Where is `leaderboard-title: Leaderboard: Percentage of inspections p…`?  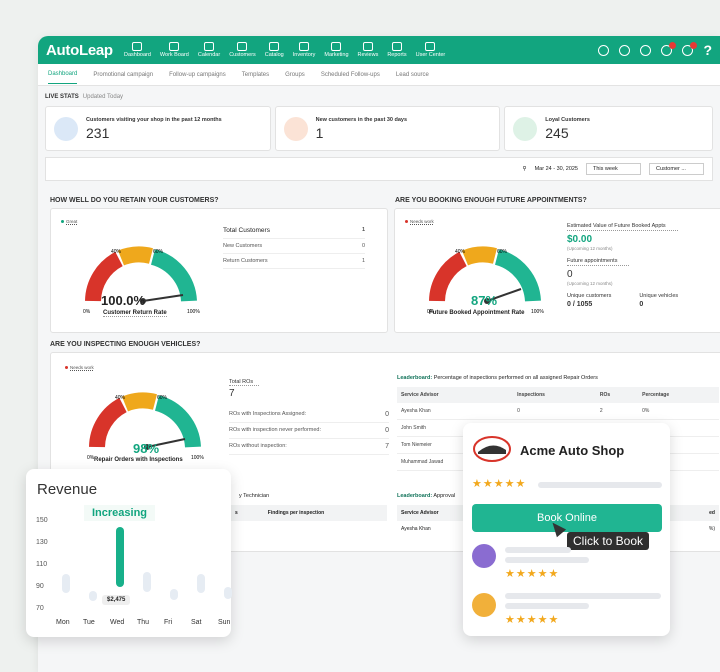
leaderboard-title: Leaderboard: Percentage of inspections p… is located at coordinates (497, 378).